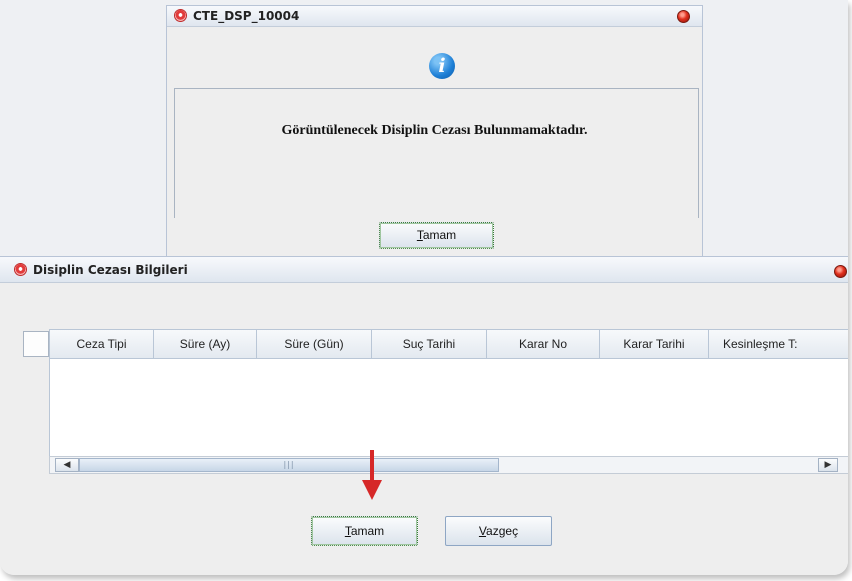 This screenshot has width=852, height=581. Describe the element at coordinates (429, 344) in the screenshot. I see `column-header-suc-tarihi: Suç Tarihi` at that location.